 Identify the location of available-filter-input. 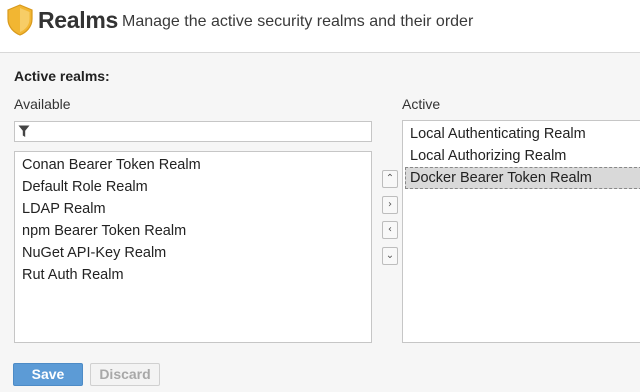
(193, 131).